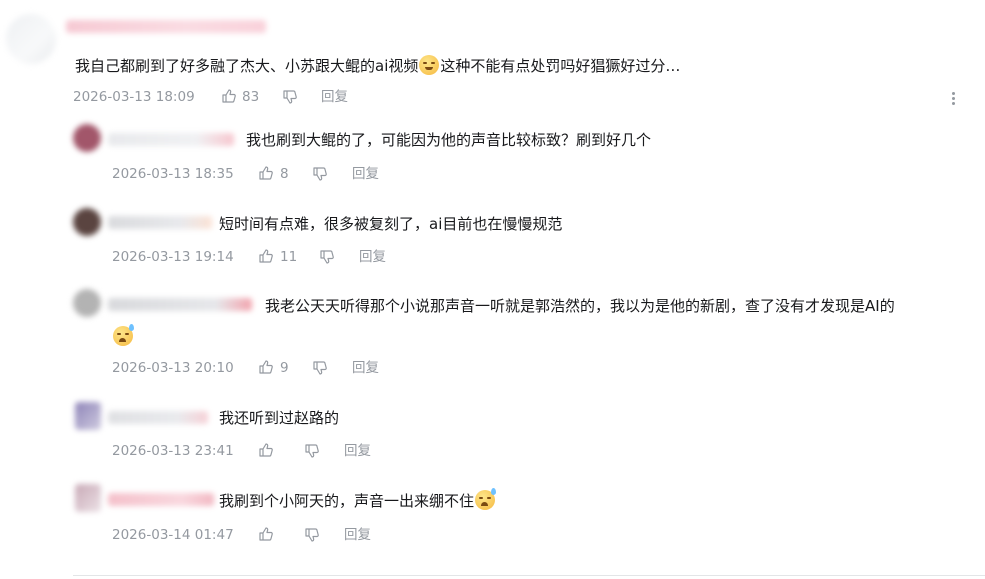  I want to click on reply-text: 我还听到过赵路的, so click(279, 418).